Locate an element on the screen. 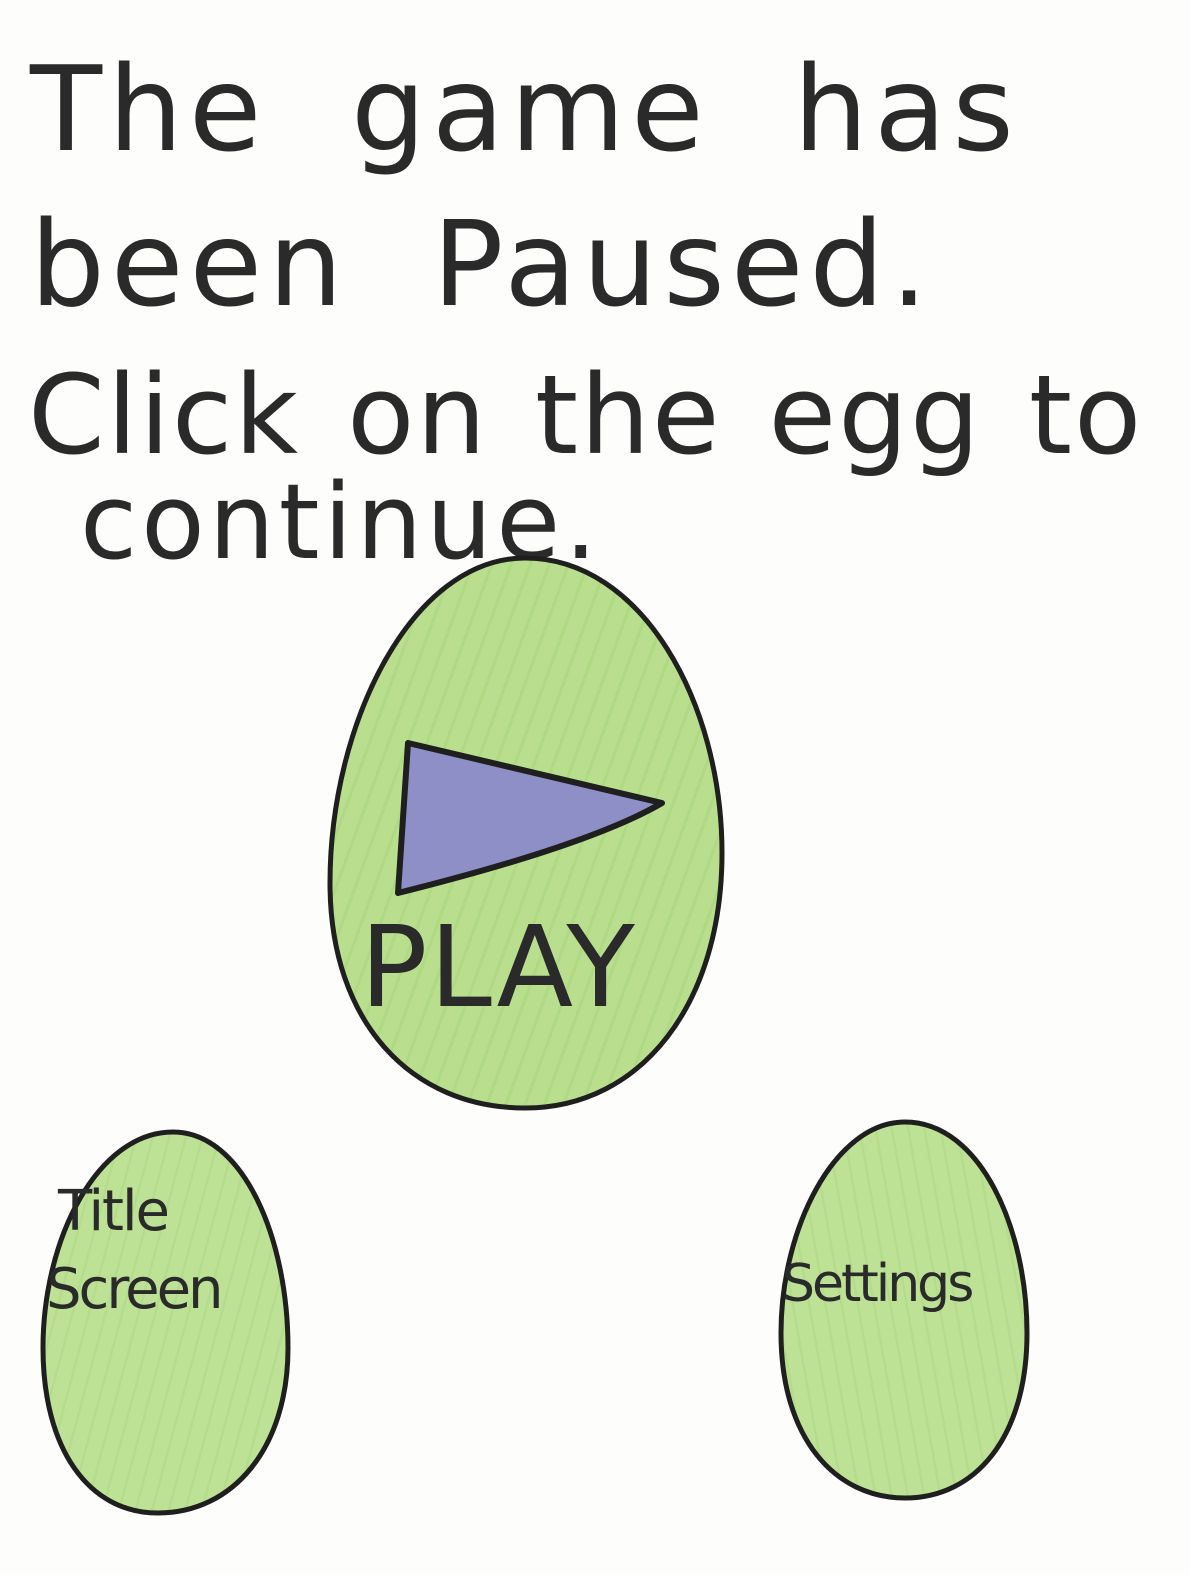  pause-message-line-2: been Paused. is located at coordinates (482, 264).